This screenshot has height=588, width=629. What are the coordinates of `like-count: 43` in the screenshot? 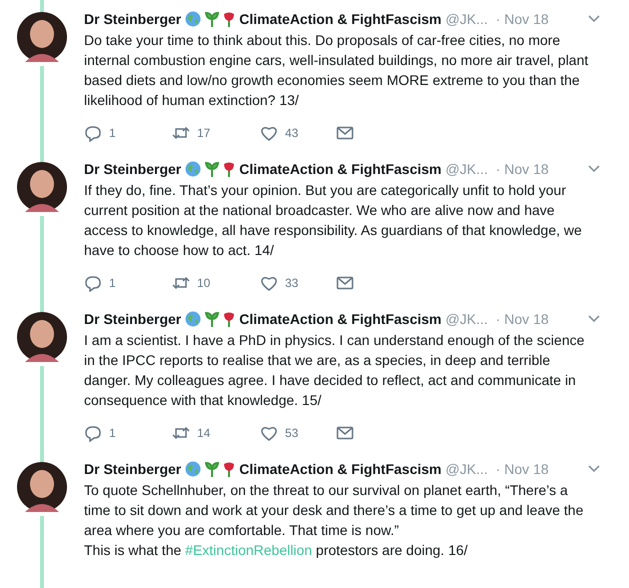 It's located at (291, 133).